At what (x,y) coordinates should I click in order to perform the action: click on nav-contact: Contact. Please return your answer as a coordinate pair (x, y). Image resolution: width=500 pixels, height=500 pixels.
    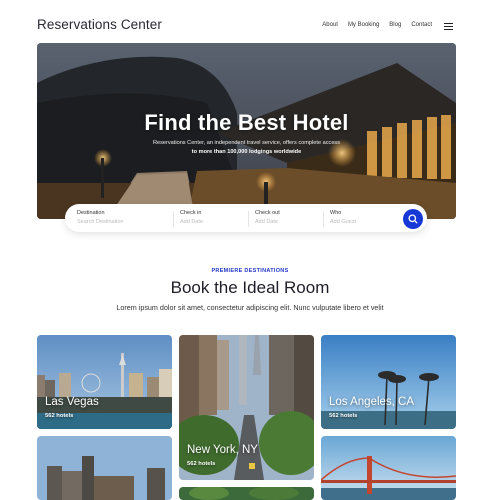
    Looking at the image, I should click on (421, 25).